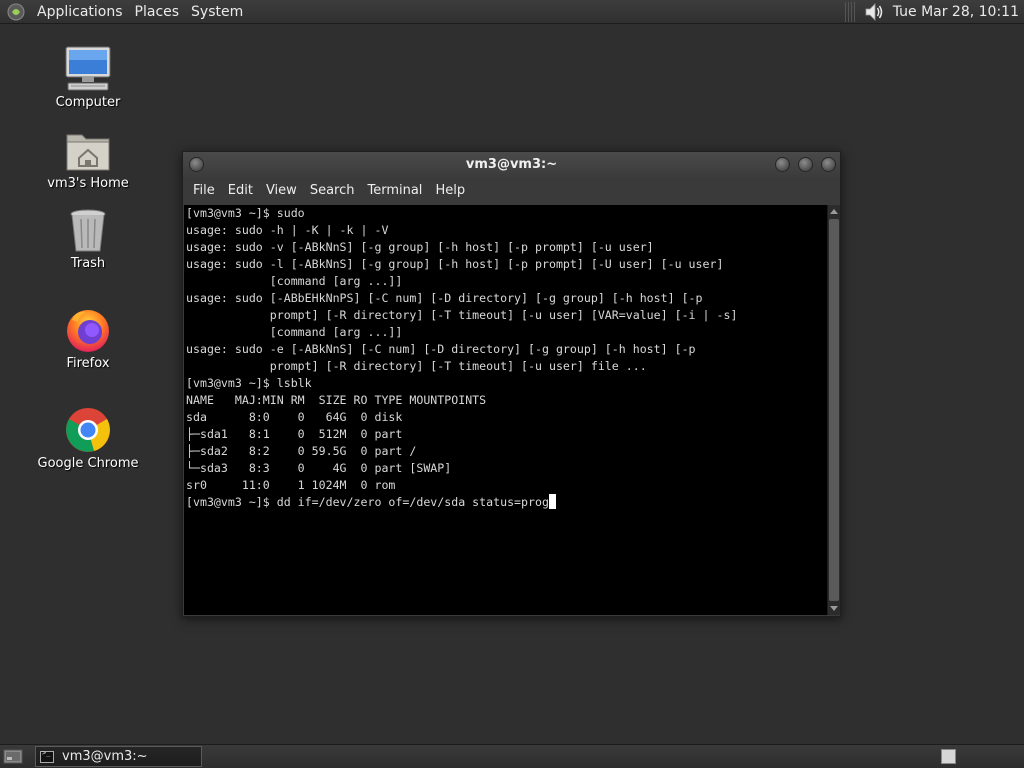  Describe the element at coordinates (88, 263) in the screenshot. I see `desktop-icon-label: Trash` at that location.